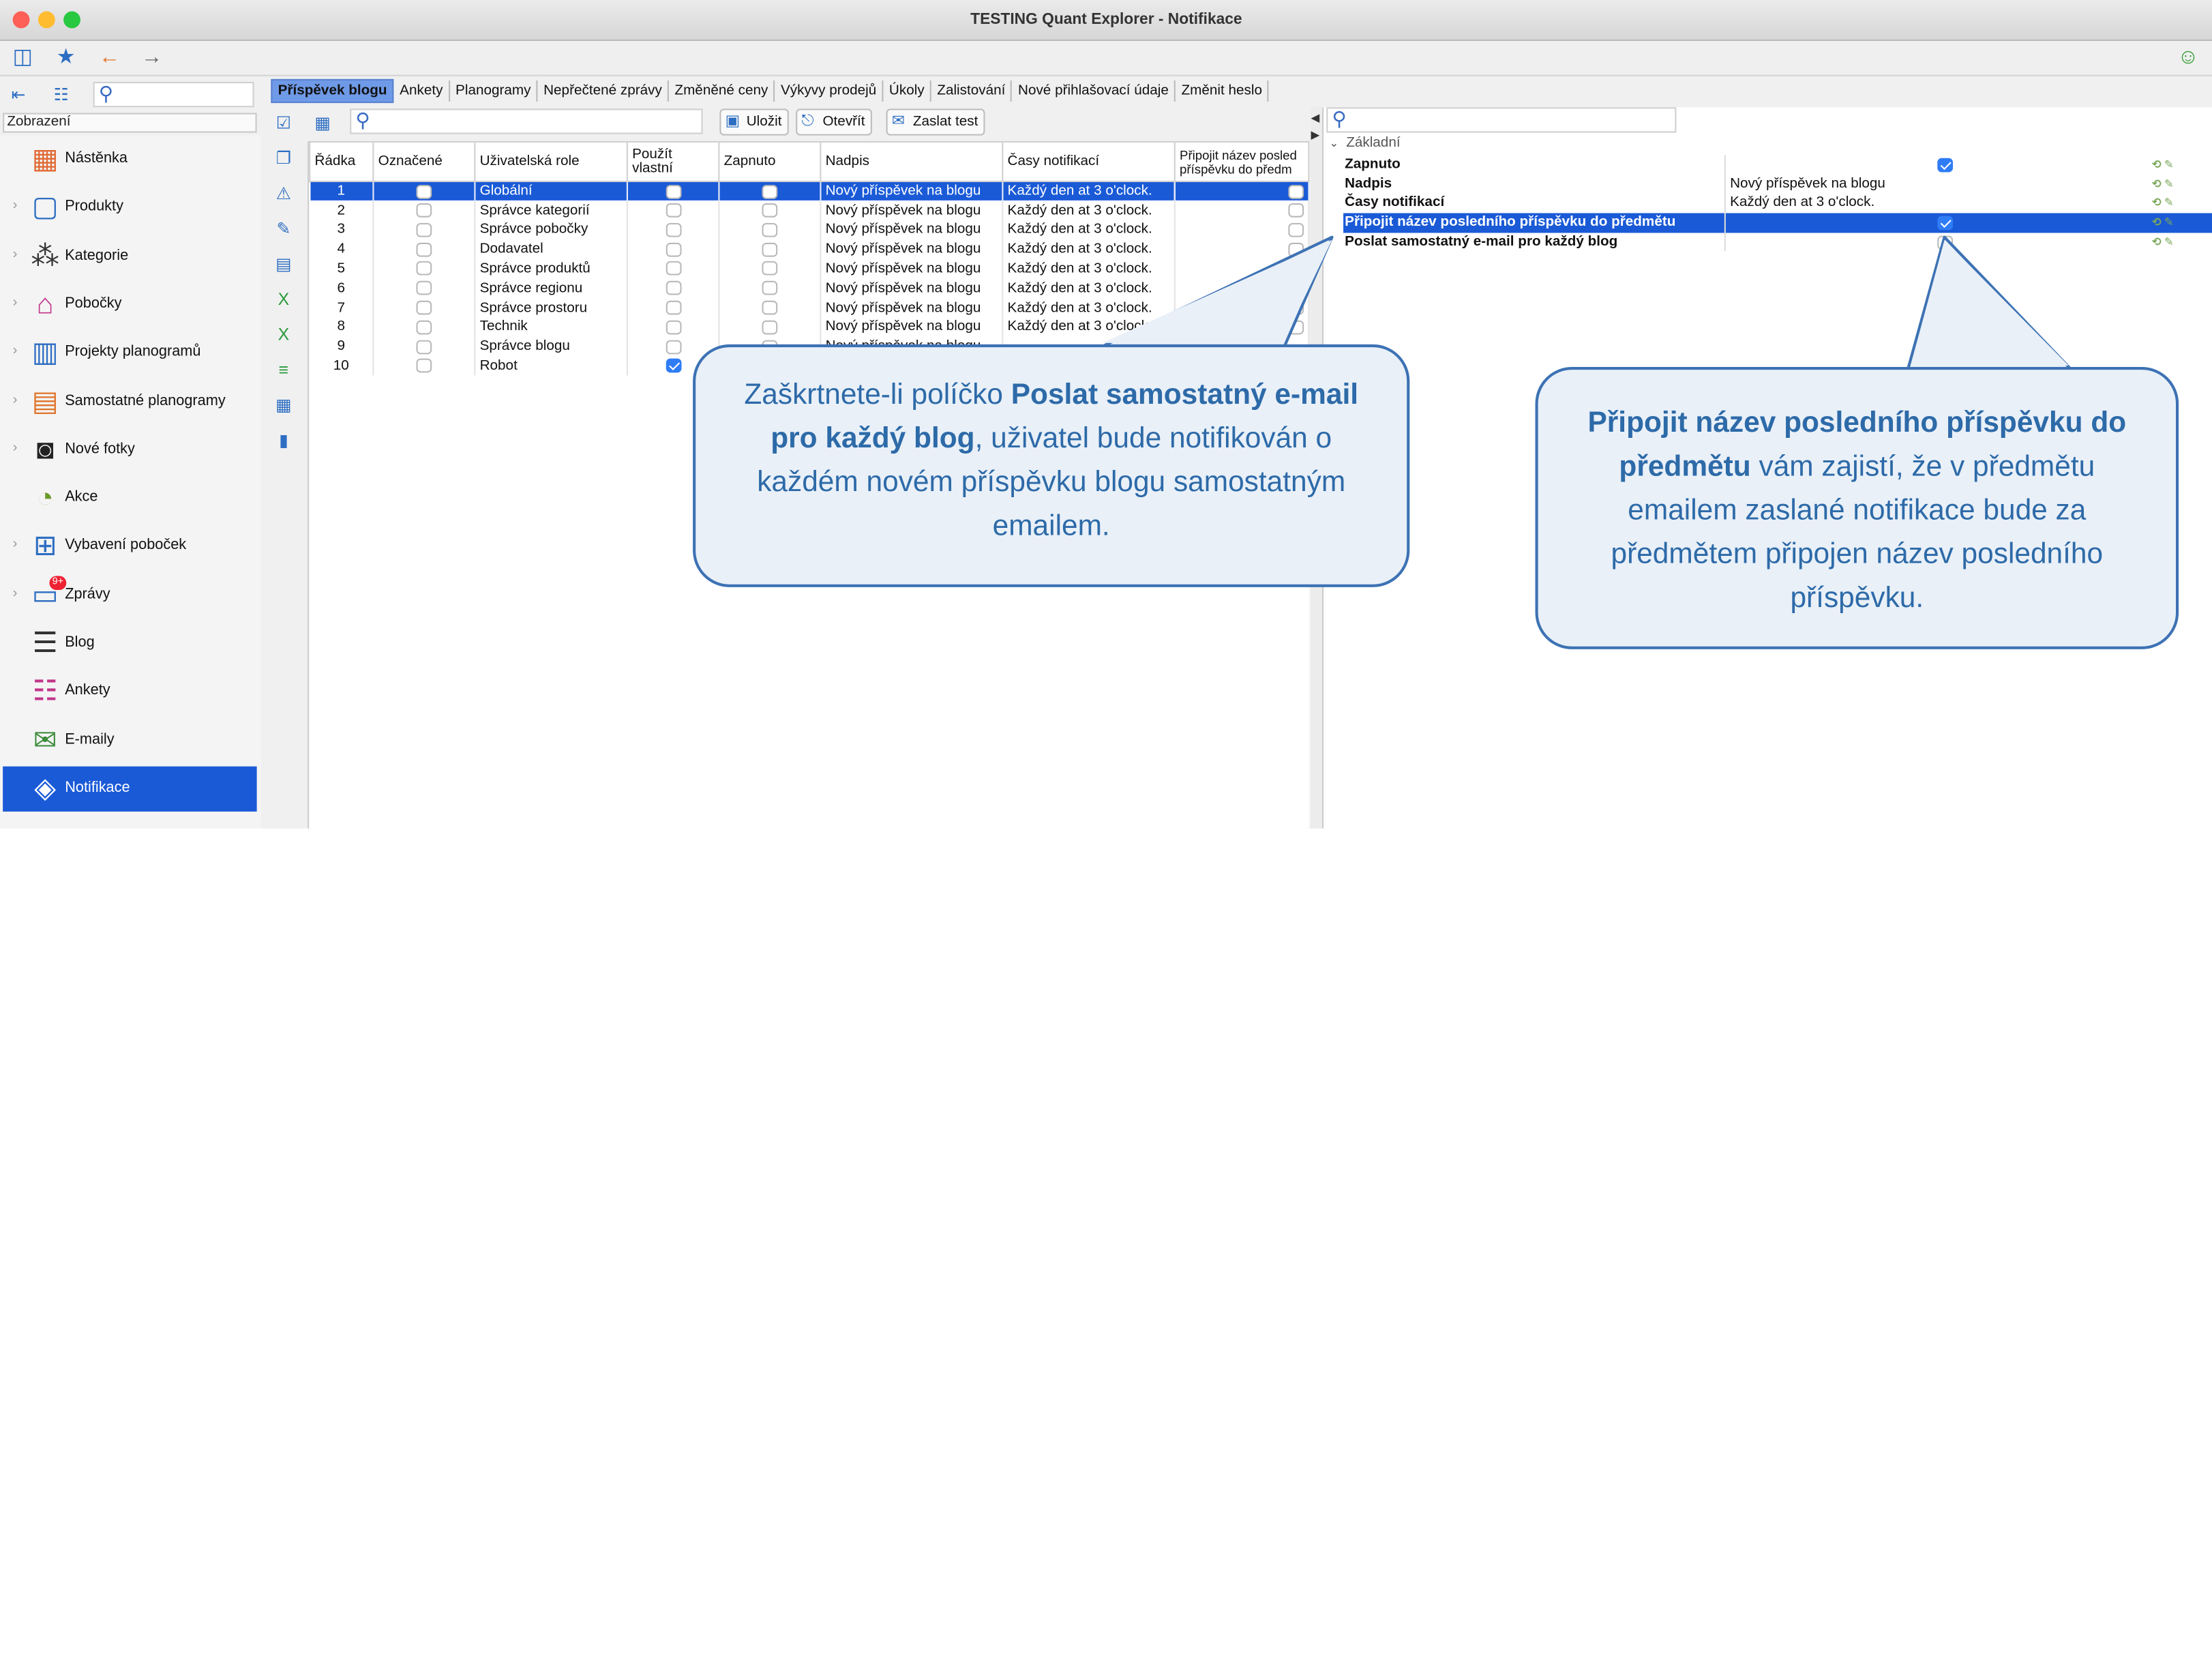  What do you see at coordinates (283, 193) in the screenshot?
I see `warning-icon: ⚠` at bounding box center [283, 193].